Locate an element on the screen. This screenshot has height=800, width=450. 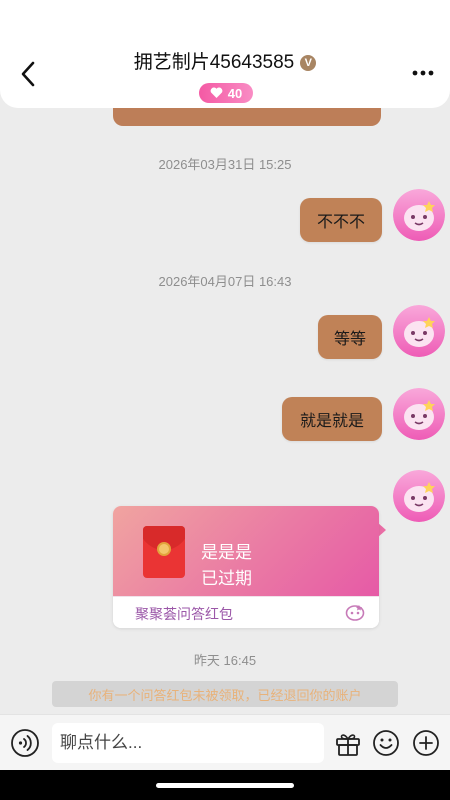
brand-logo-icon is located at coordinates (355, 613).